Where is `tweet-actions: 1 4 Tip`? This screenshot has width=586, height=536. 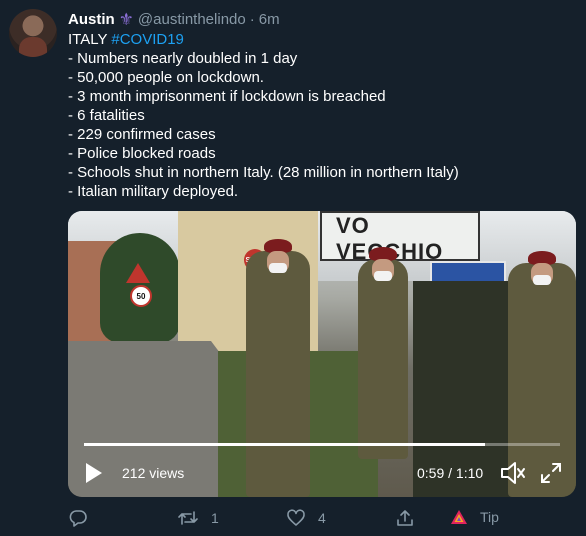
tweet-actions: 1 4 Tip is located at coordinates (318, 520).